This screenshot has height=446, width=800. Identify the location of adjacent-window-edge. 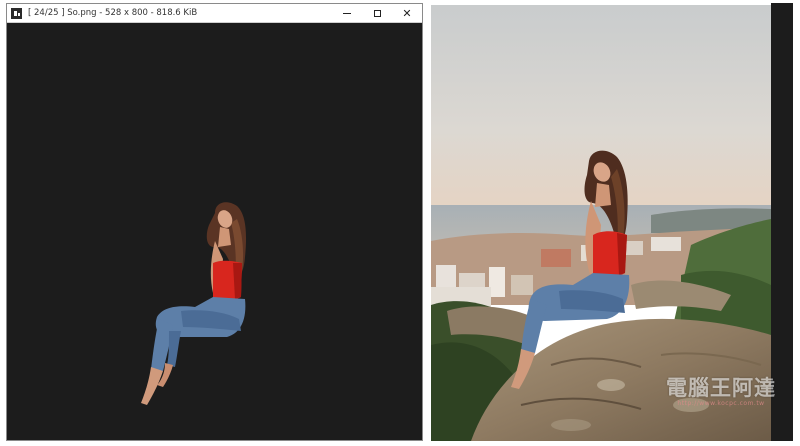
(782, 222).